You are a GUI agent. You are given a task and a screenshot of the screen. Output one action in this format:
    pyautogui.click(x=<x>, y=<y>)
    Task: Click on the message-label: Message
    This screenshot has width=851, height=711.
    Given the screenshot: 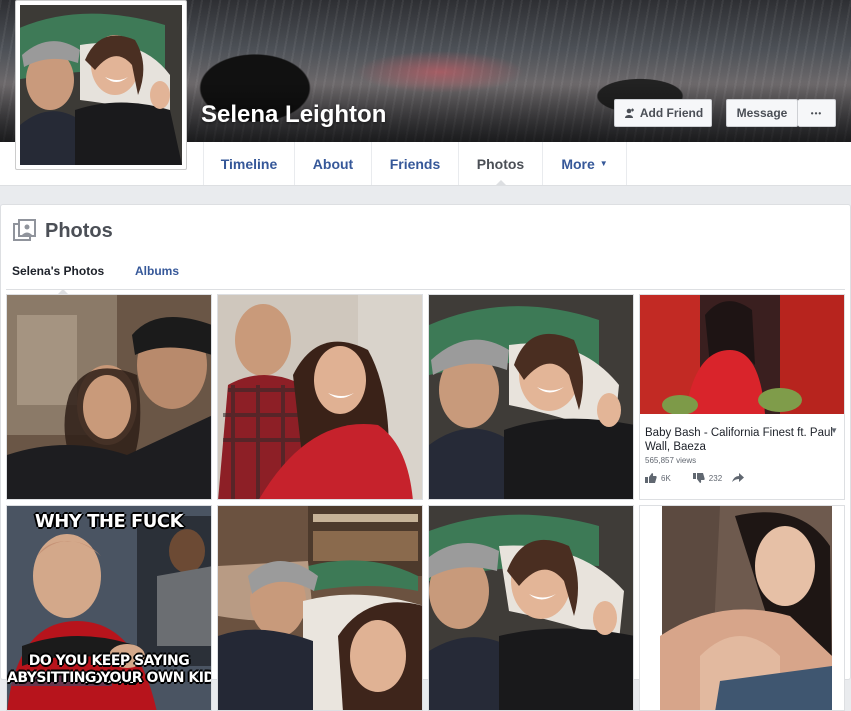 What is the action you would take?
    pyautogui.click(x=762, y=113)
    